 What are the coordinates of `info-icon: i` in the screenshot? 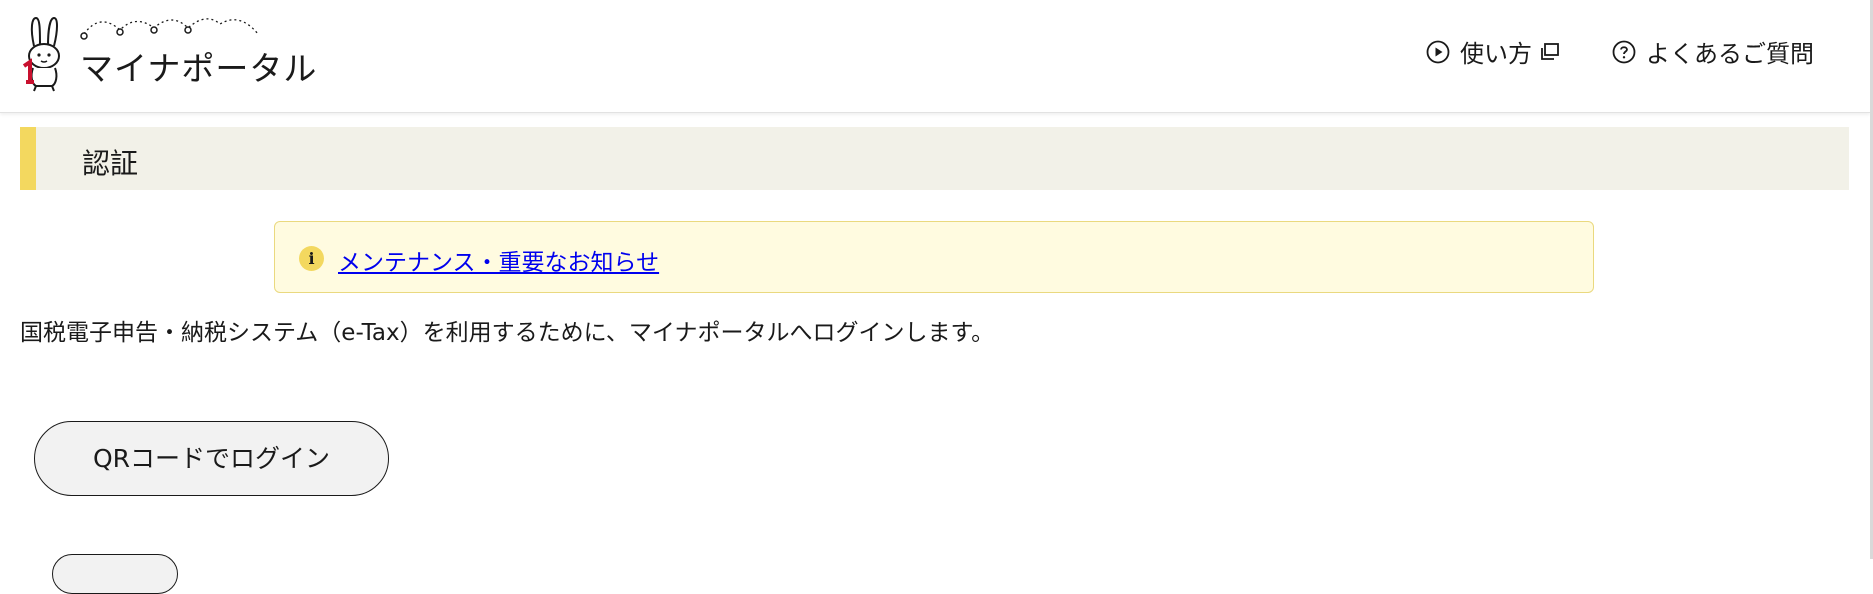 It's located at (311, 258).